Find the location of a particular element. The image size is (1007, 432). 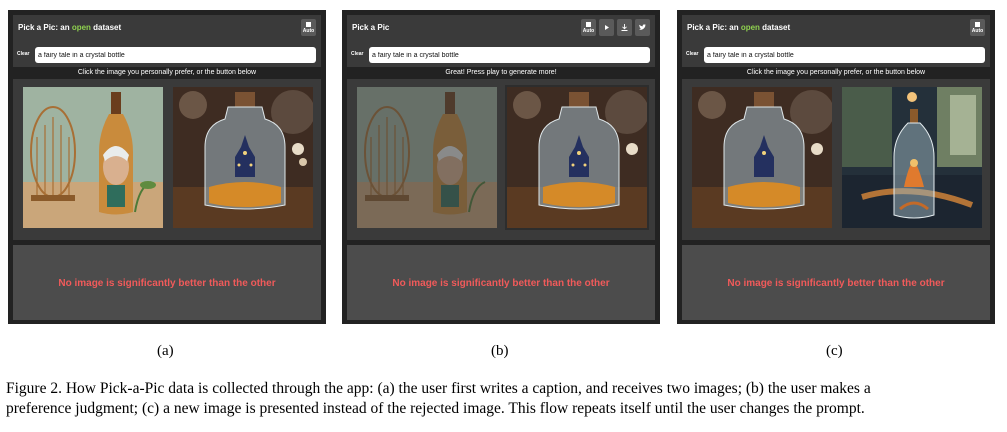

share-twitter-button is located at coordinates (642, 27).